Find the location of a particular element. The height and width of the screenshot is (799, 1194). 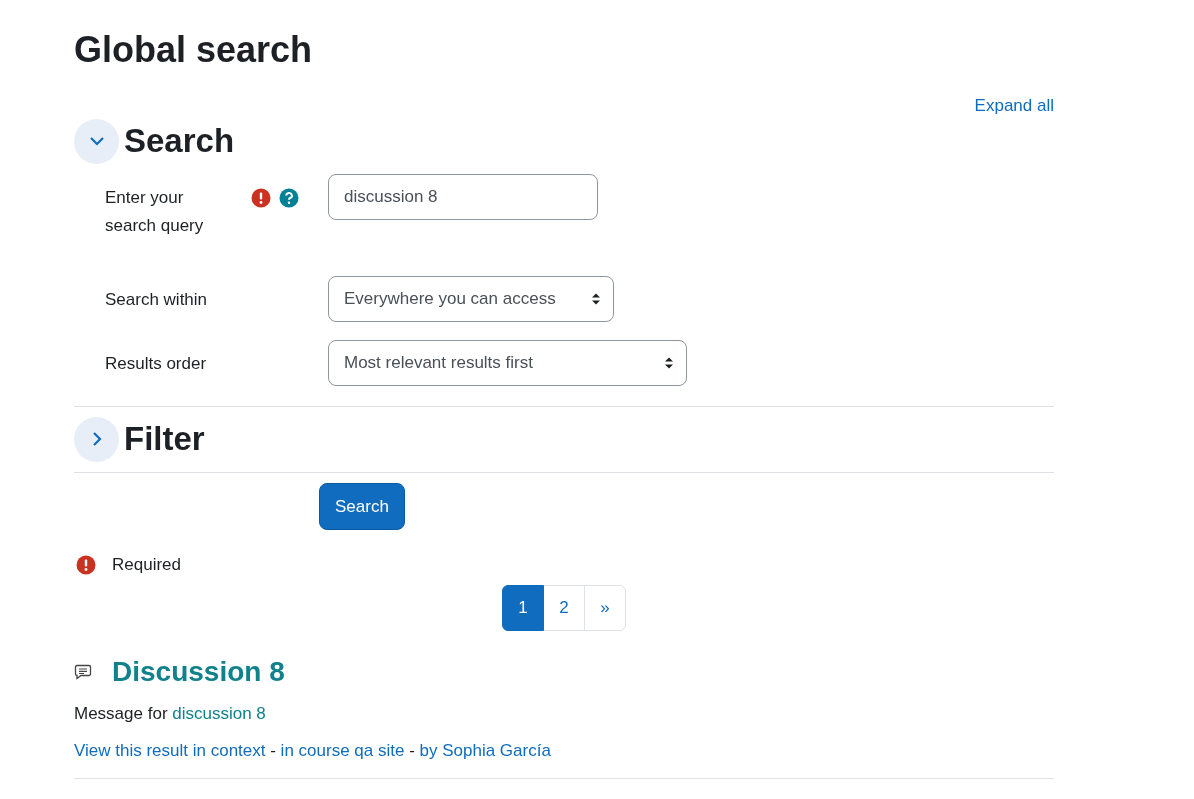

field-label: Results order is located at coordinates (156, 363).